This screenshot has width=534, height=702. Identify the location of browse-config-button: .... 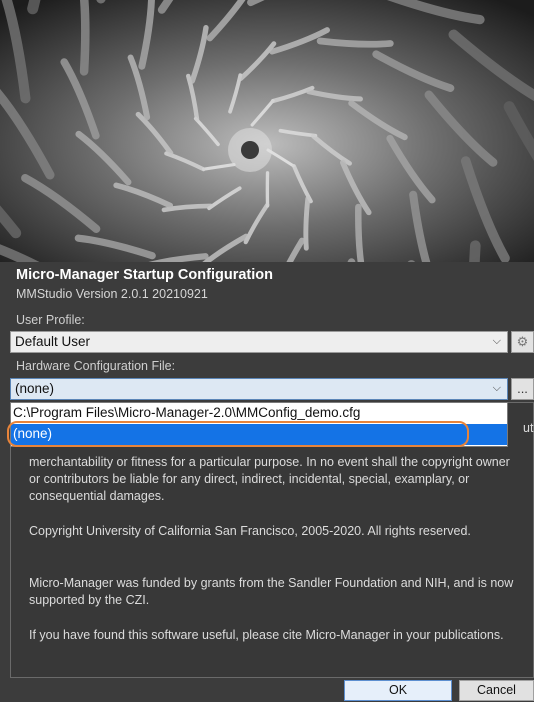
(522, 389).